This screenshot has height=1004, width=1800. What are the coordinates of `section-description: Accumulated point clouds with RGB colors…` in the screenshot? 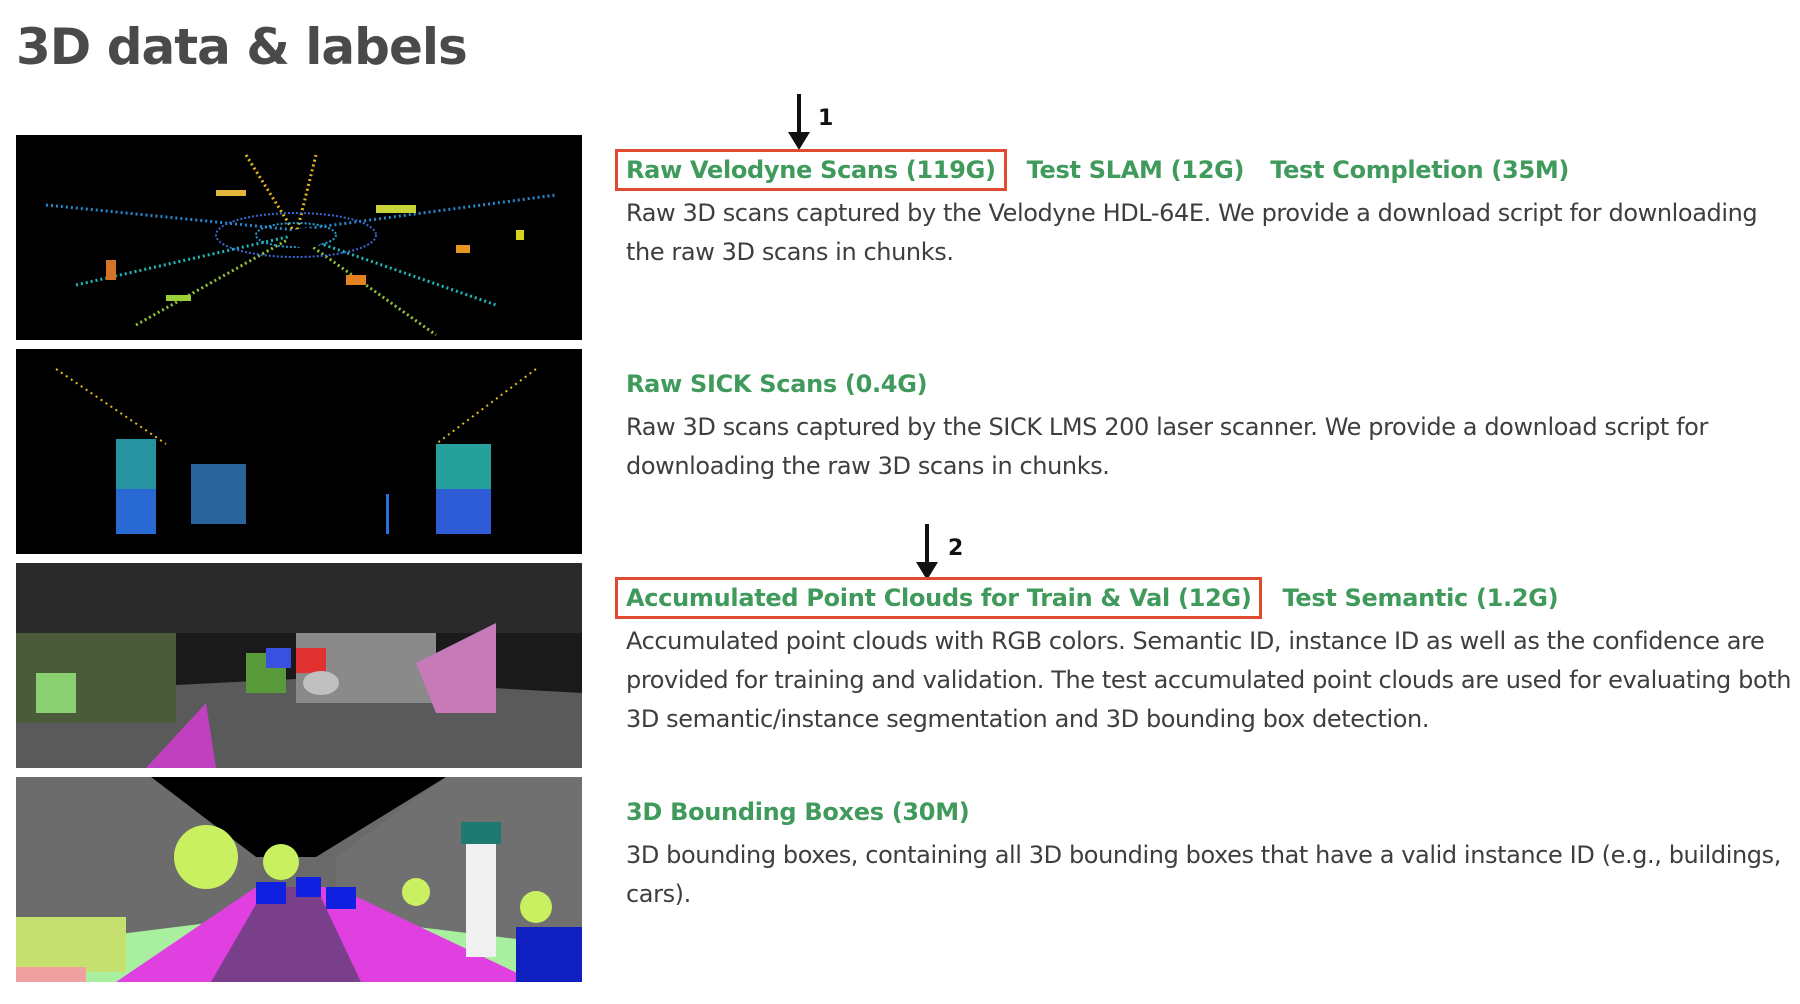 It's located at (1209, 680).